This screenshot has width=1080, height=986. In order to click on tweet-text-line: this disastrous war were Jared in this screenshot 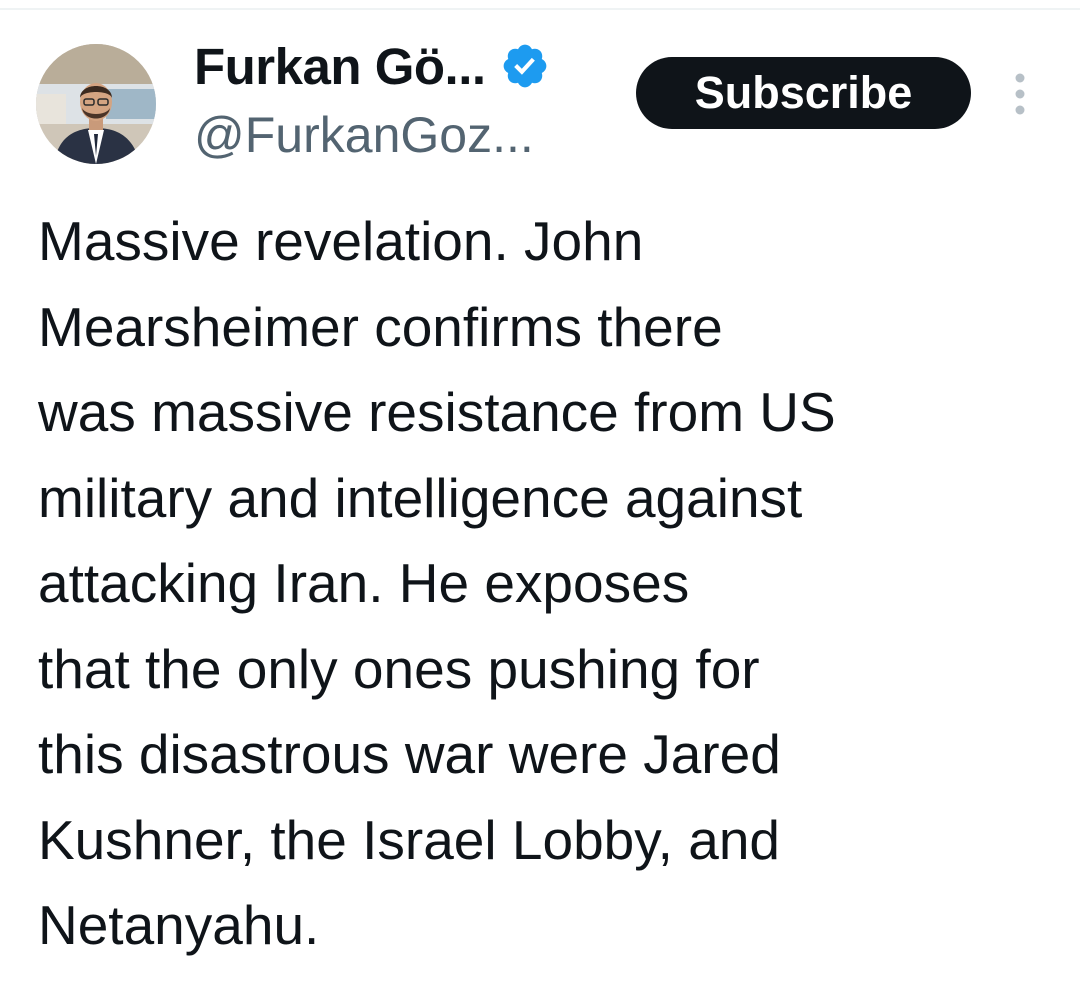, I will do `click(409, 754)`.